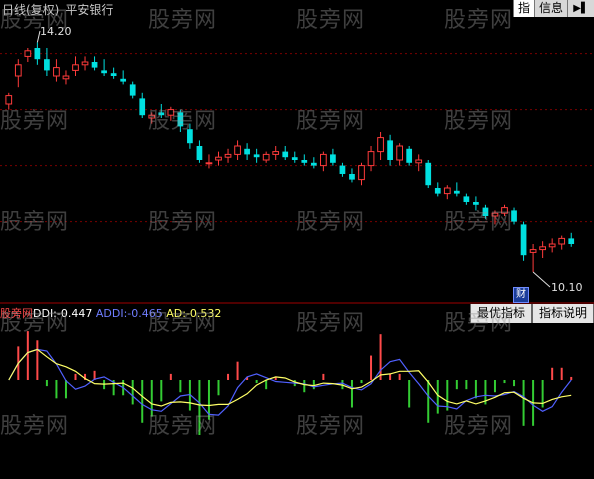 Image resolution: width=594 pixels, height=479 pixels. What do you see at coordinates (290, 377) in the screenshot?
I see `ad-line` at bounding box center [290, 377].